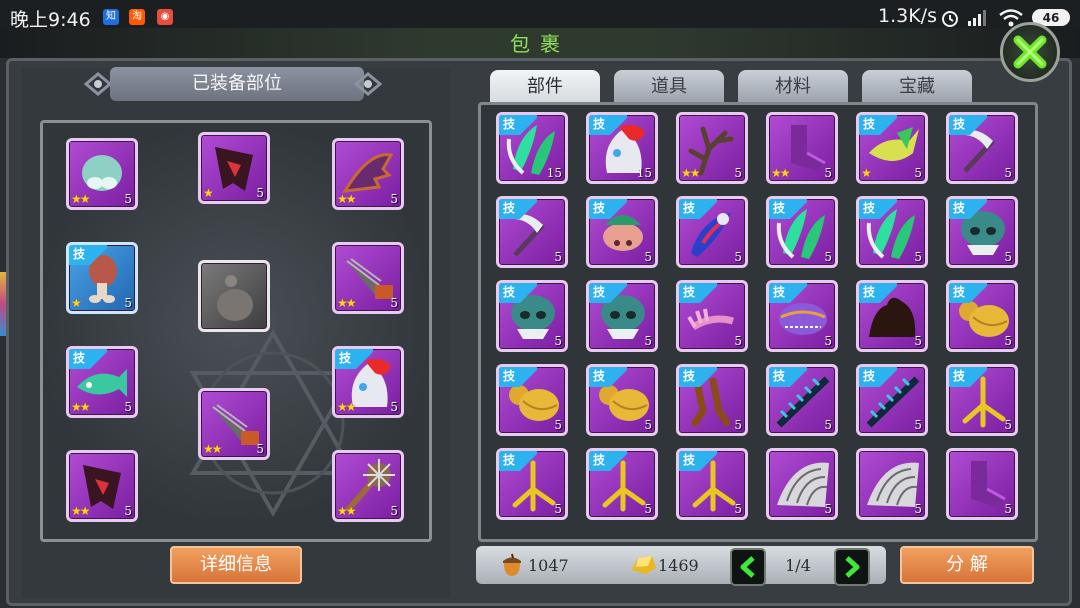 This screenshot has width=1080, height=608. I want to click on tab-4: 宝藏, so click(917, 87).